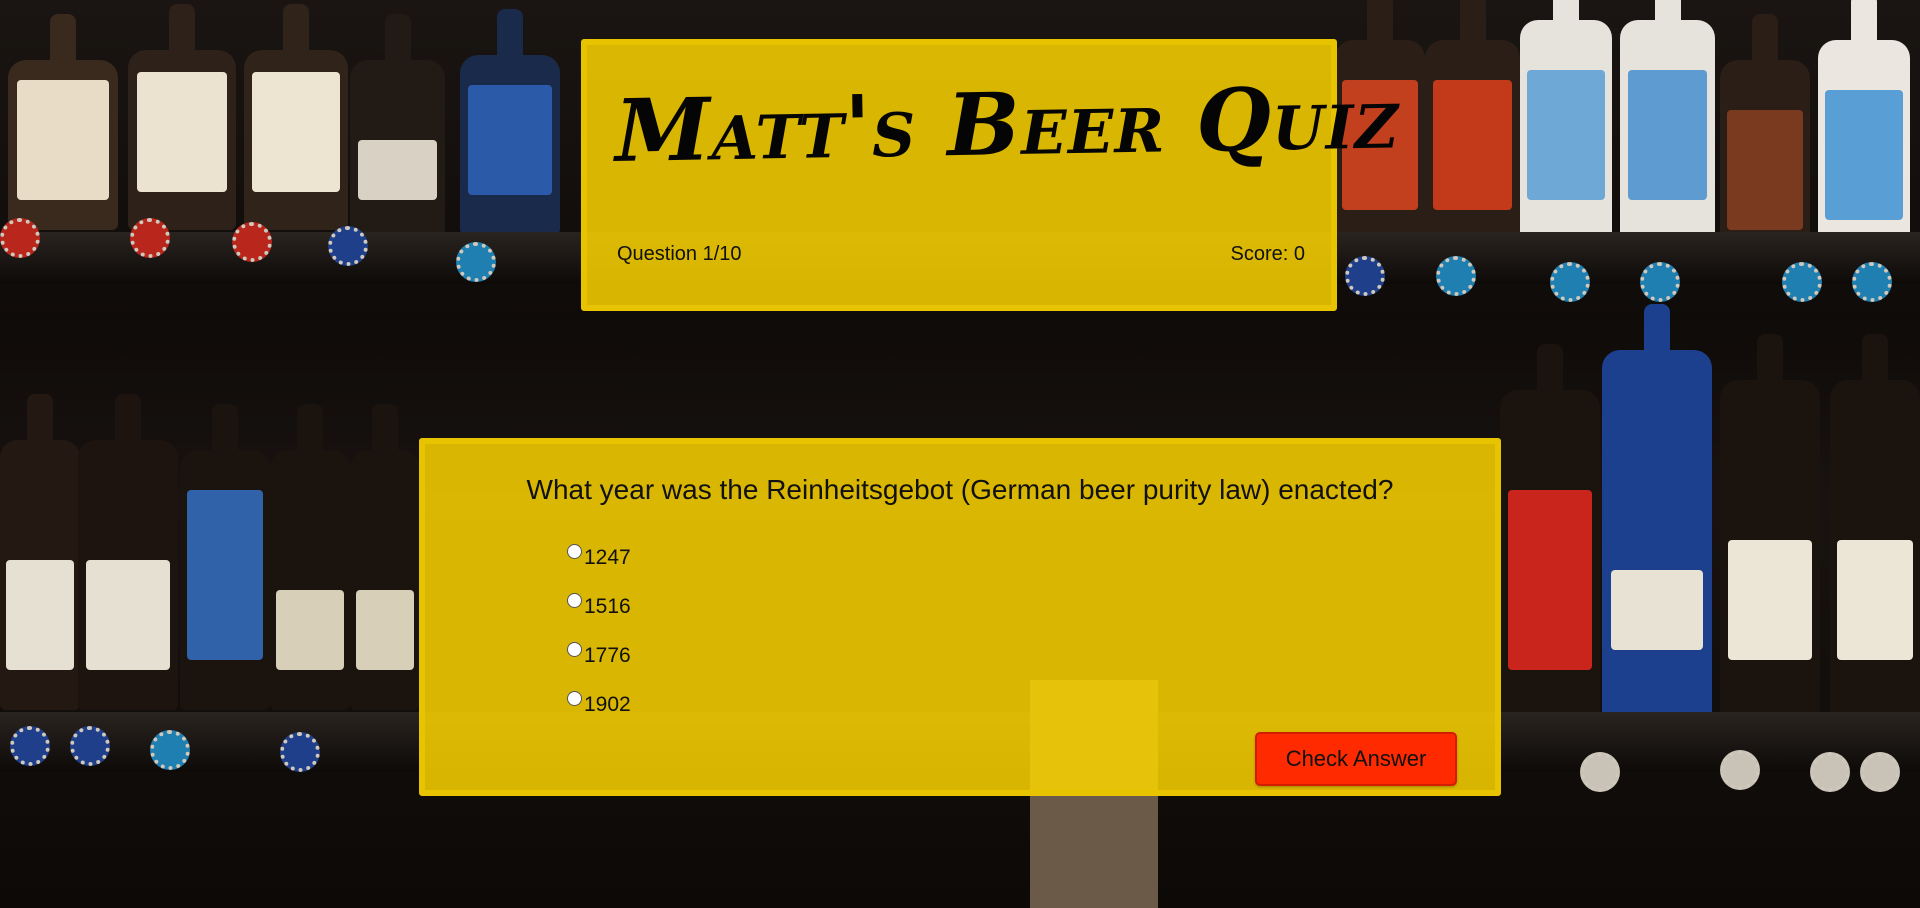 The image size is (1920, 908). I want to click on question-counter: Question 1/10, so click(679, 254).